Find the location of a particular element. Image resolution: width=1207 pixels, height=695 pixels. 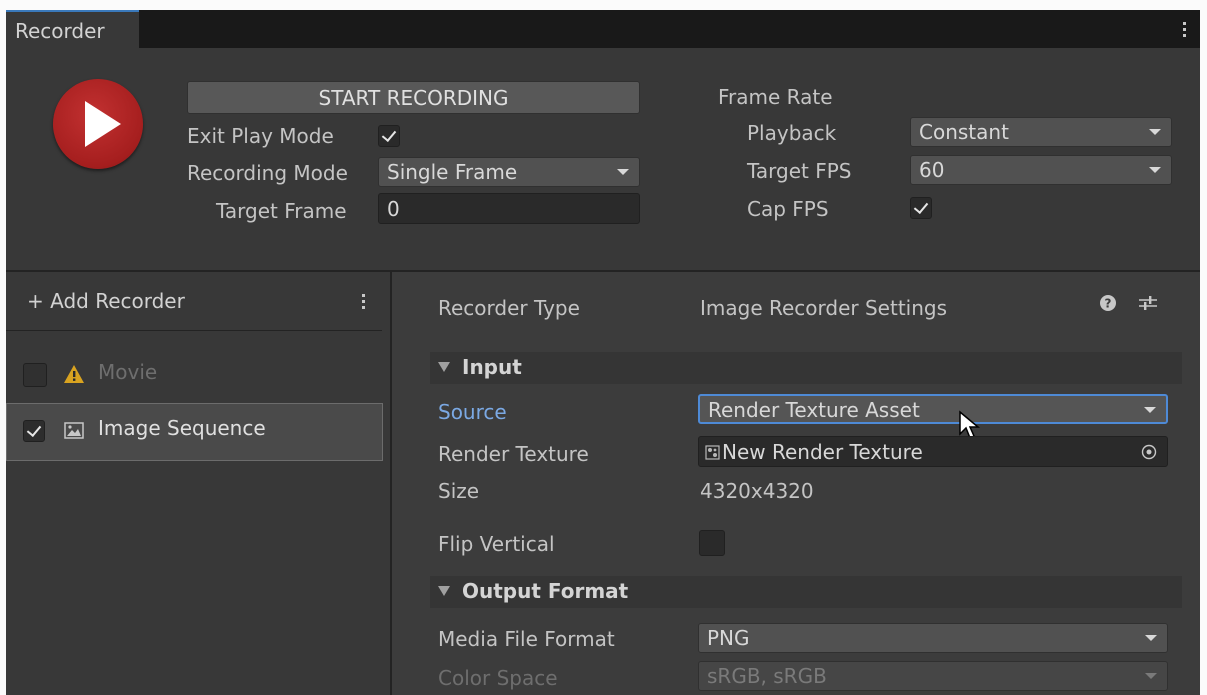

color-space-label: Color Space is located at coordinates (498, 678).